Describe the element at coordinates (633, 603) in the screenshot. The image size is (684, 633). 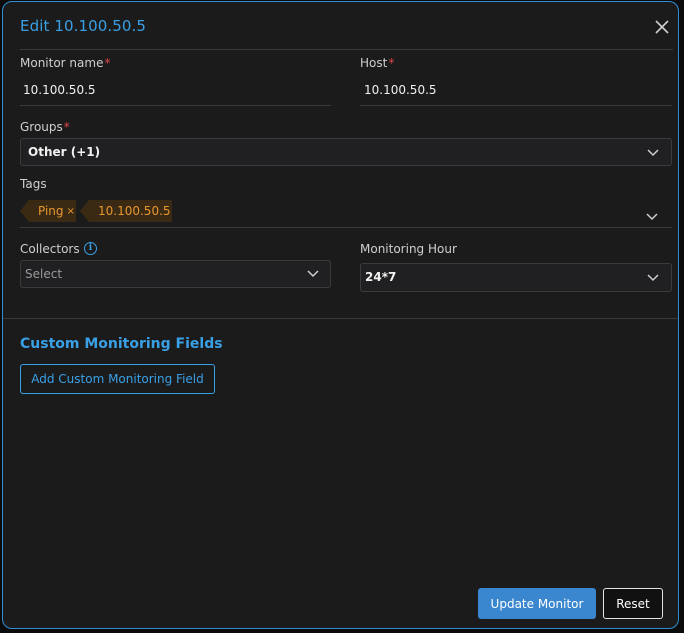
I see `reset-button: Reset` at that location.